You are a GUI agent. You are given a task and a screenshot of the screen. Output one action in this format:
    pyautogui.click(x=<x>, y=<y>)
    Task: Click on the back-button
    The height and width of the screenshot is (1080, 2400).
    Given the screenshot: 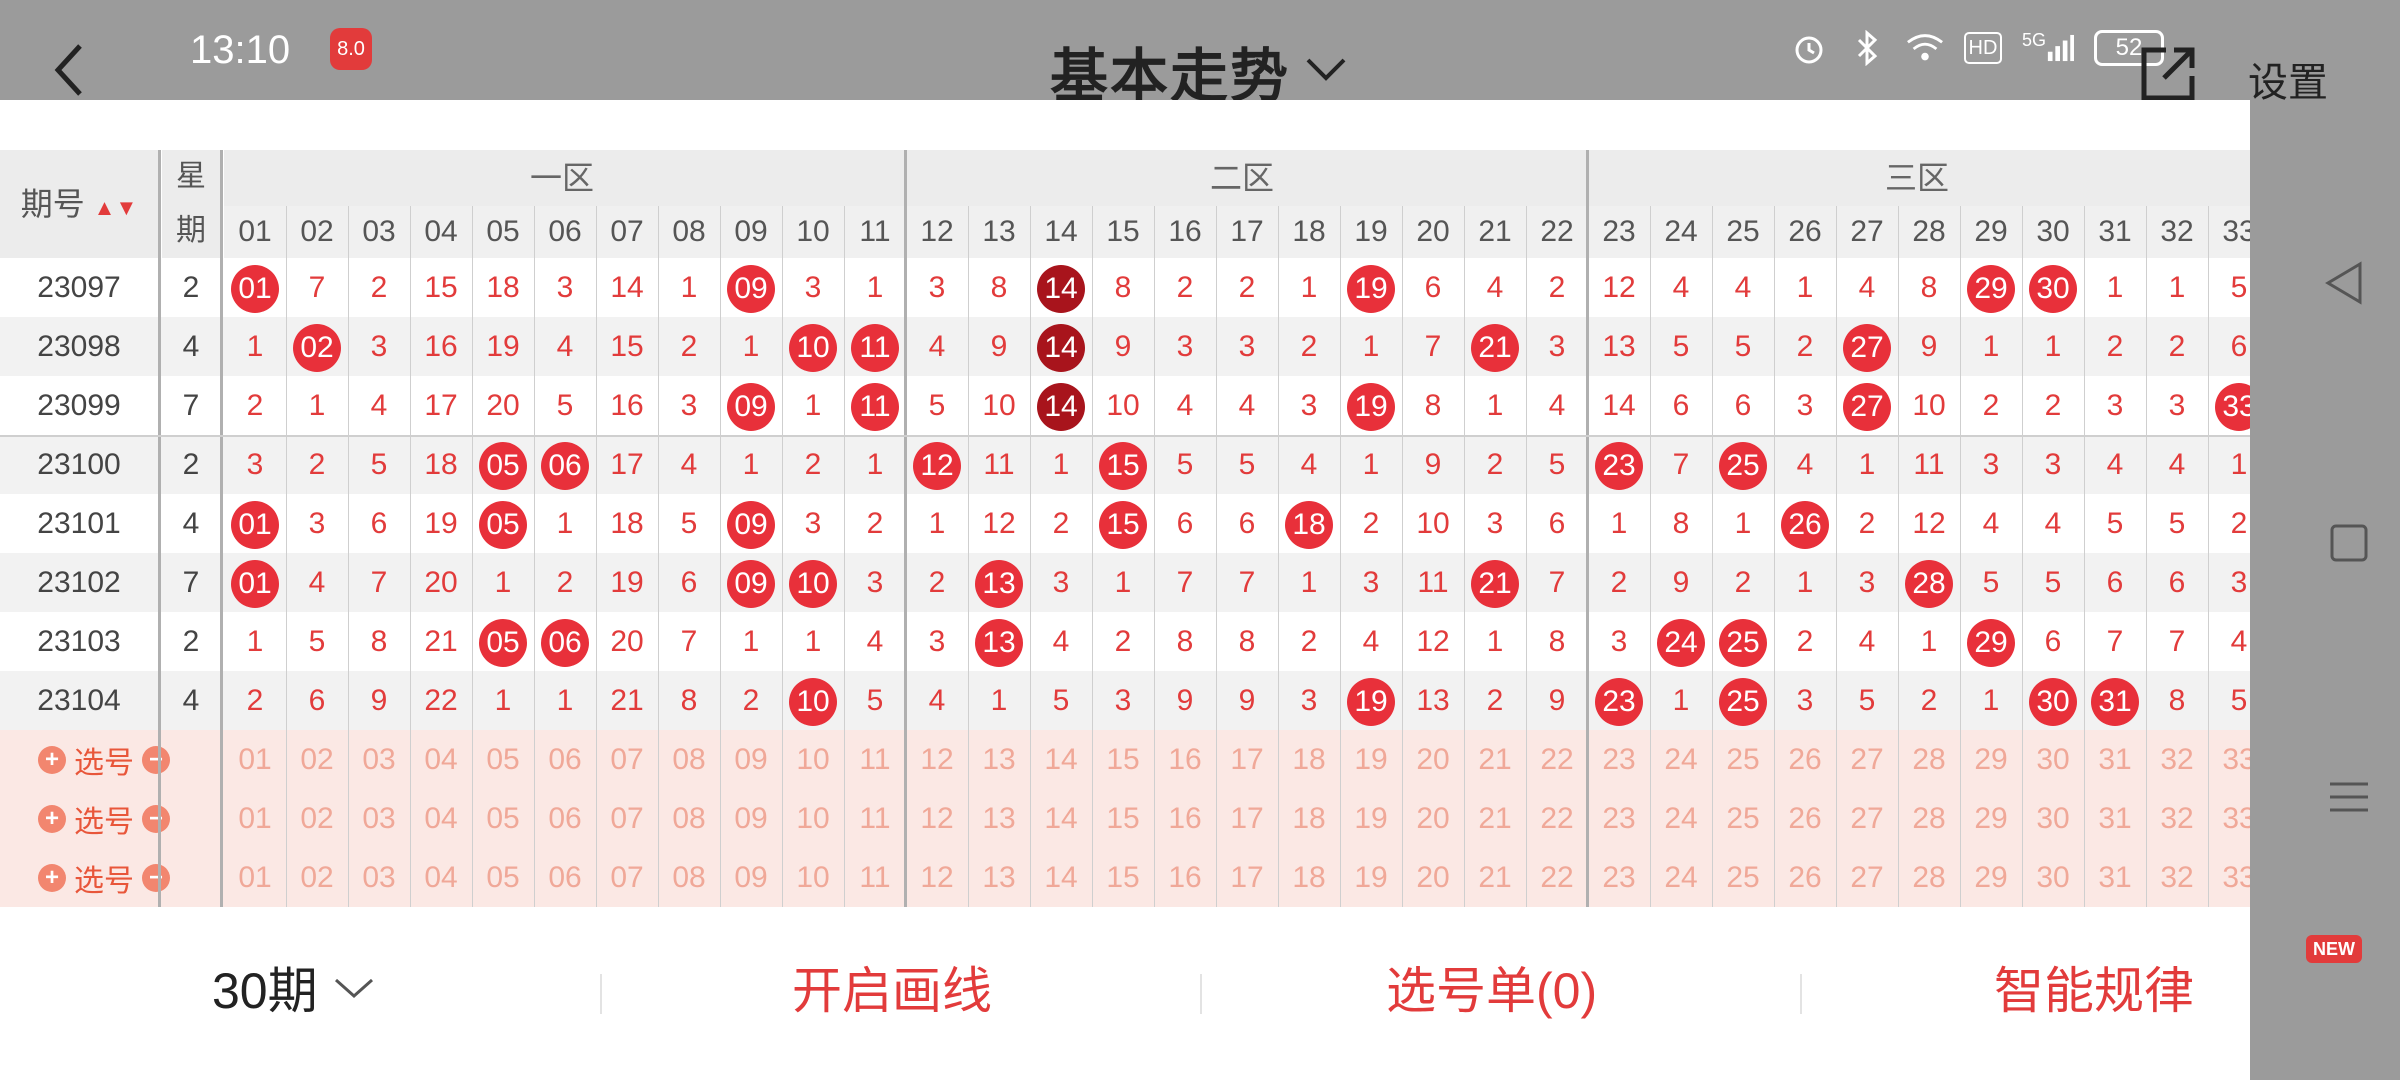 What is the action you would take?
    pyautogui.click(x=70, y=70)
    